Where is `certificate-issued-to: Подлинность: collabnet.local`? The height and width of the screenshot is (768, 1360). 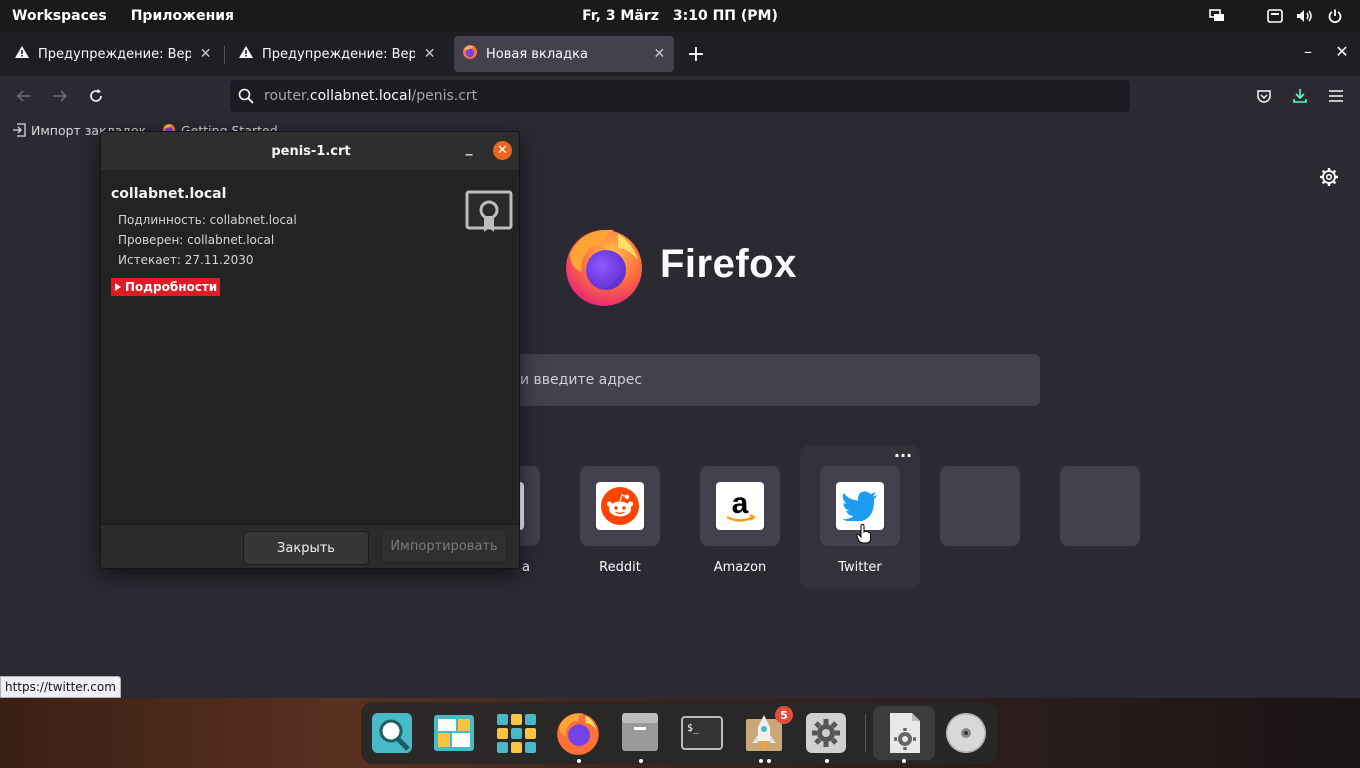
certificate-issued-to: Подлинность: collabnet.local is located at coordinates (207, 220).